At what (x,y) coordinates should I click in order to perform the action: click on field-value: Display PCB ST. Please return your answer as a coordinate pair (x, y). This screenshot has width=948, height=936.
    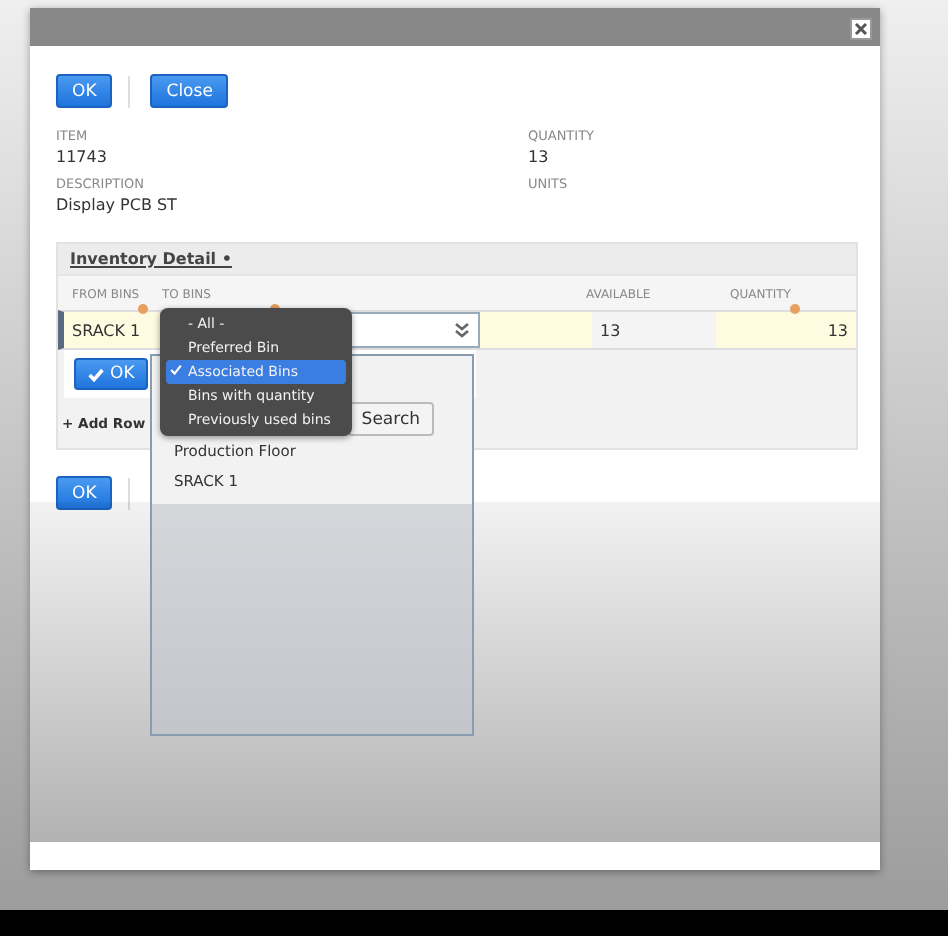
    Looking at the image, I should click on (117, 205).